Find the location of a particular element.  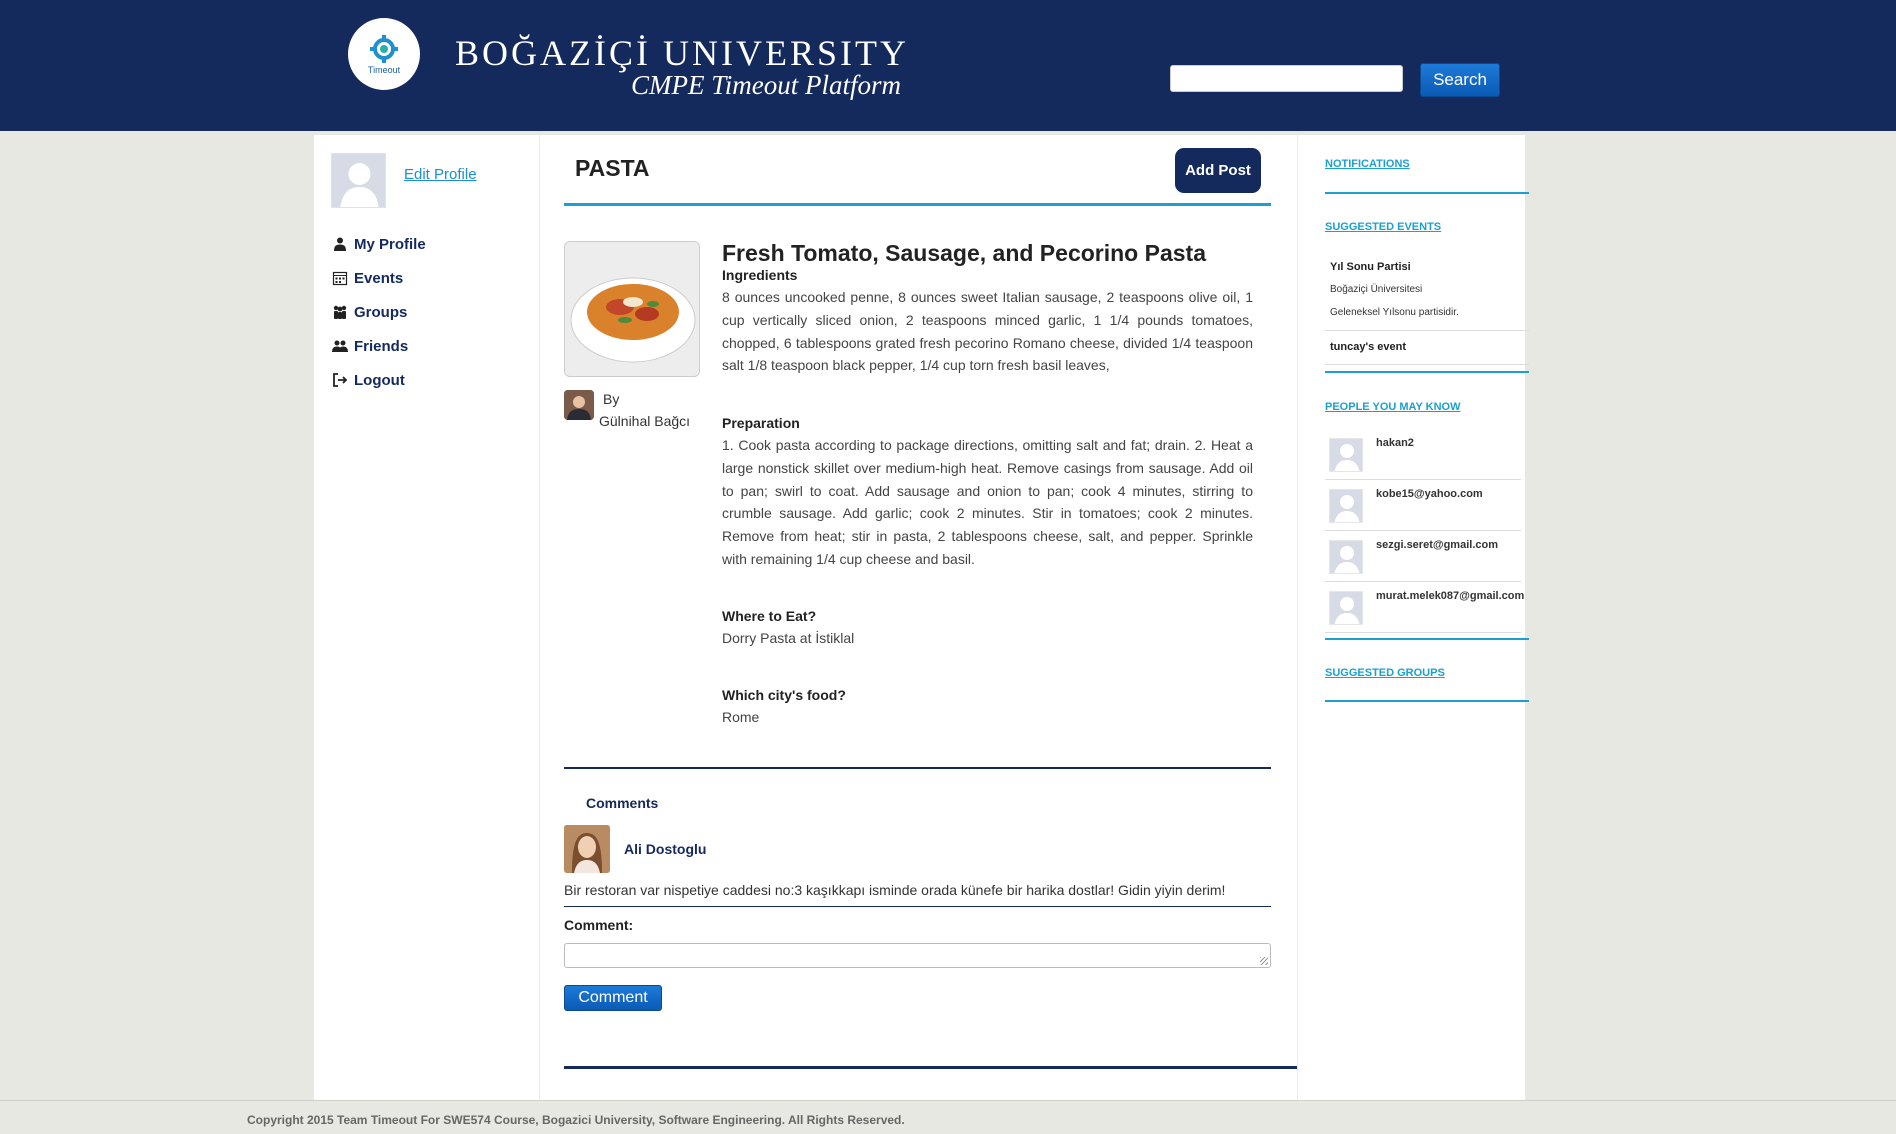

user-icon is located at coordinates (340, 244).